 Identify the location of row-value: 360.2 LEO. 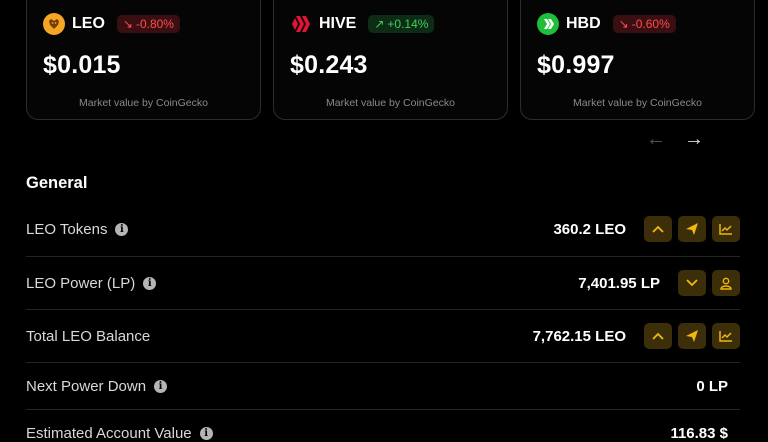
(589, 229).